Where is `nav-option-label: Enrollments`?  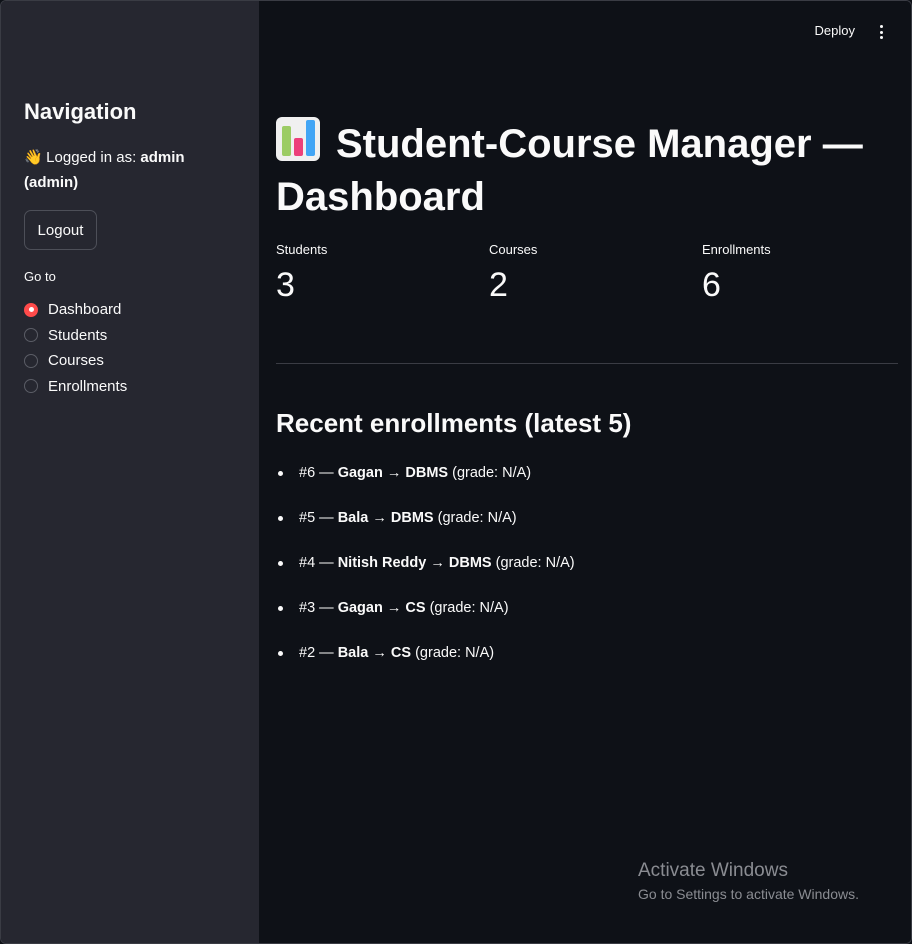 nav-option-label: Enrollments is located at coordinates (88, 386).